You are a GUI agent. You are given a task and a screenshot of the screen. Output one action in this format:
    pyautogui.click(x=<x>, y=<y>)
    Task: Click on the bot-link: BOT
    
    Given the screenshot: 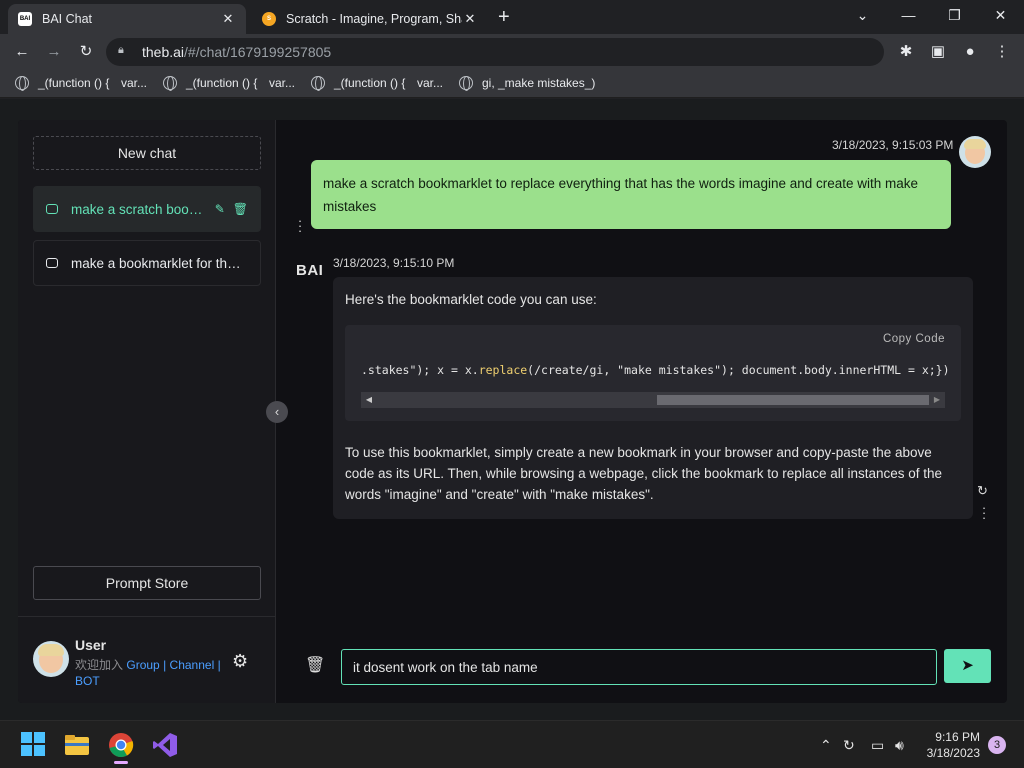 What is the action you would take?
    pyautogui.click(x=87, y=681)
    